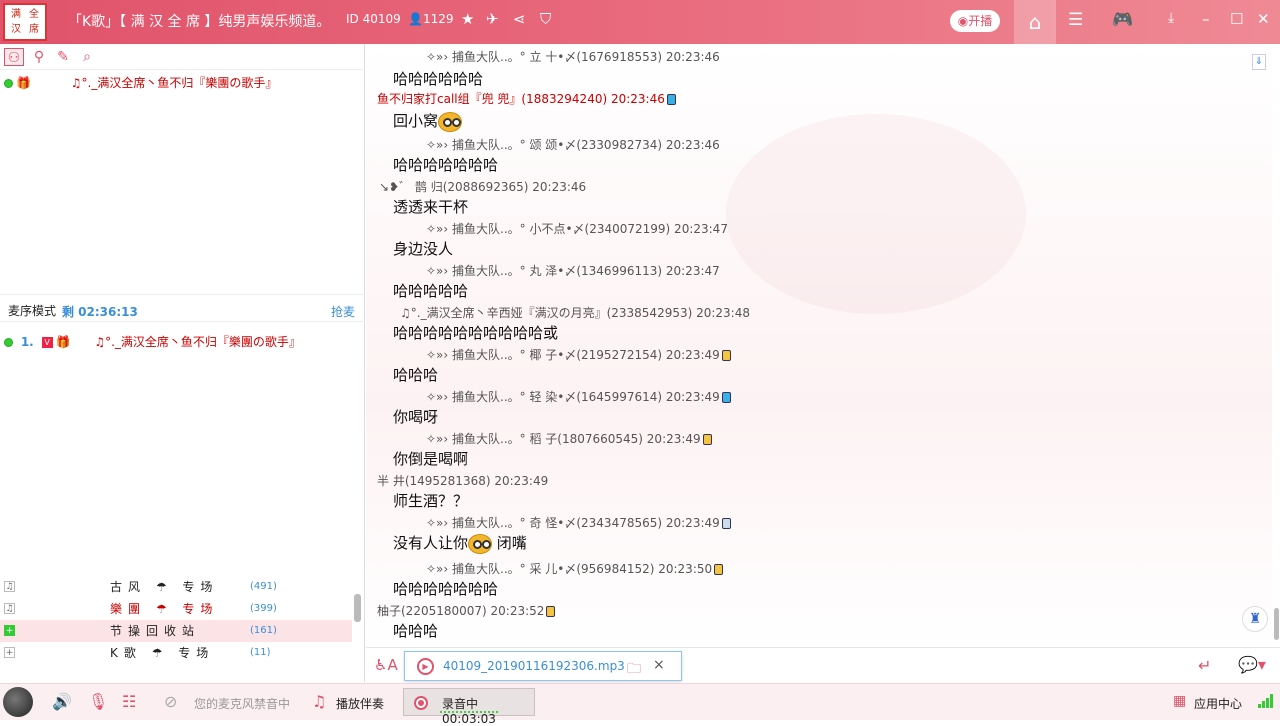  Describe the element at coordinates (573, 271) in the screenshot. I see `message-meta: ✧»› 捕鱼大队..。° 丸 泽•〆(1346996113) 20:23:47` at that location.